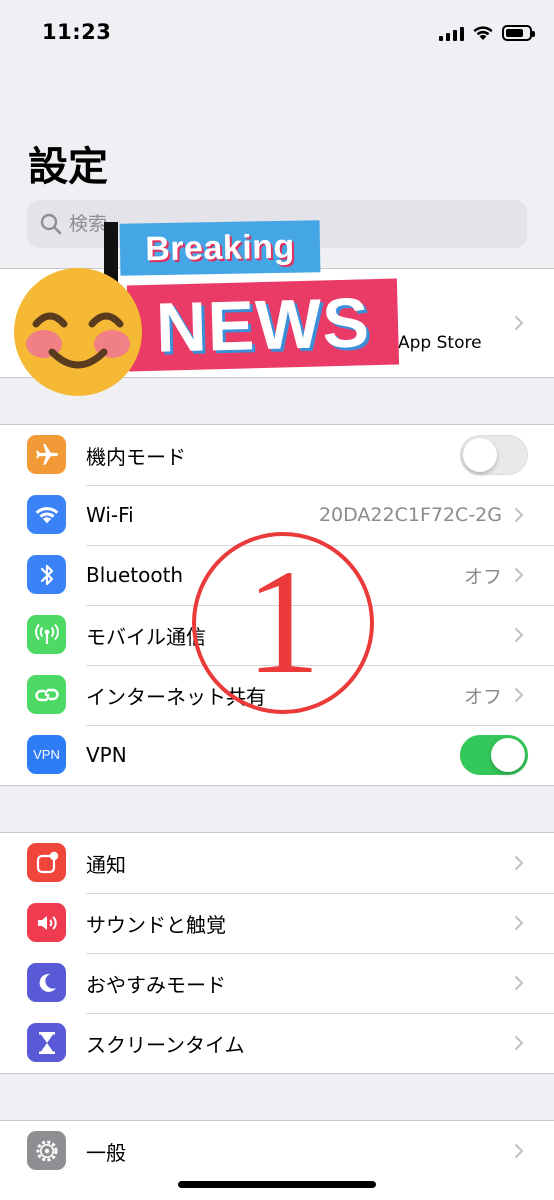  Describe the element at coordinates (46, 634) in the screenshot. I see `antenna-icon` at that location.